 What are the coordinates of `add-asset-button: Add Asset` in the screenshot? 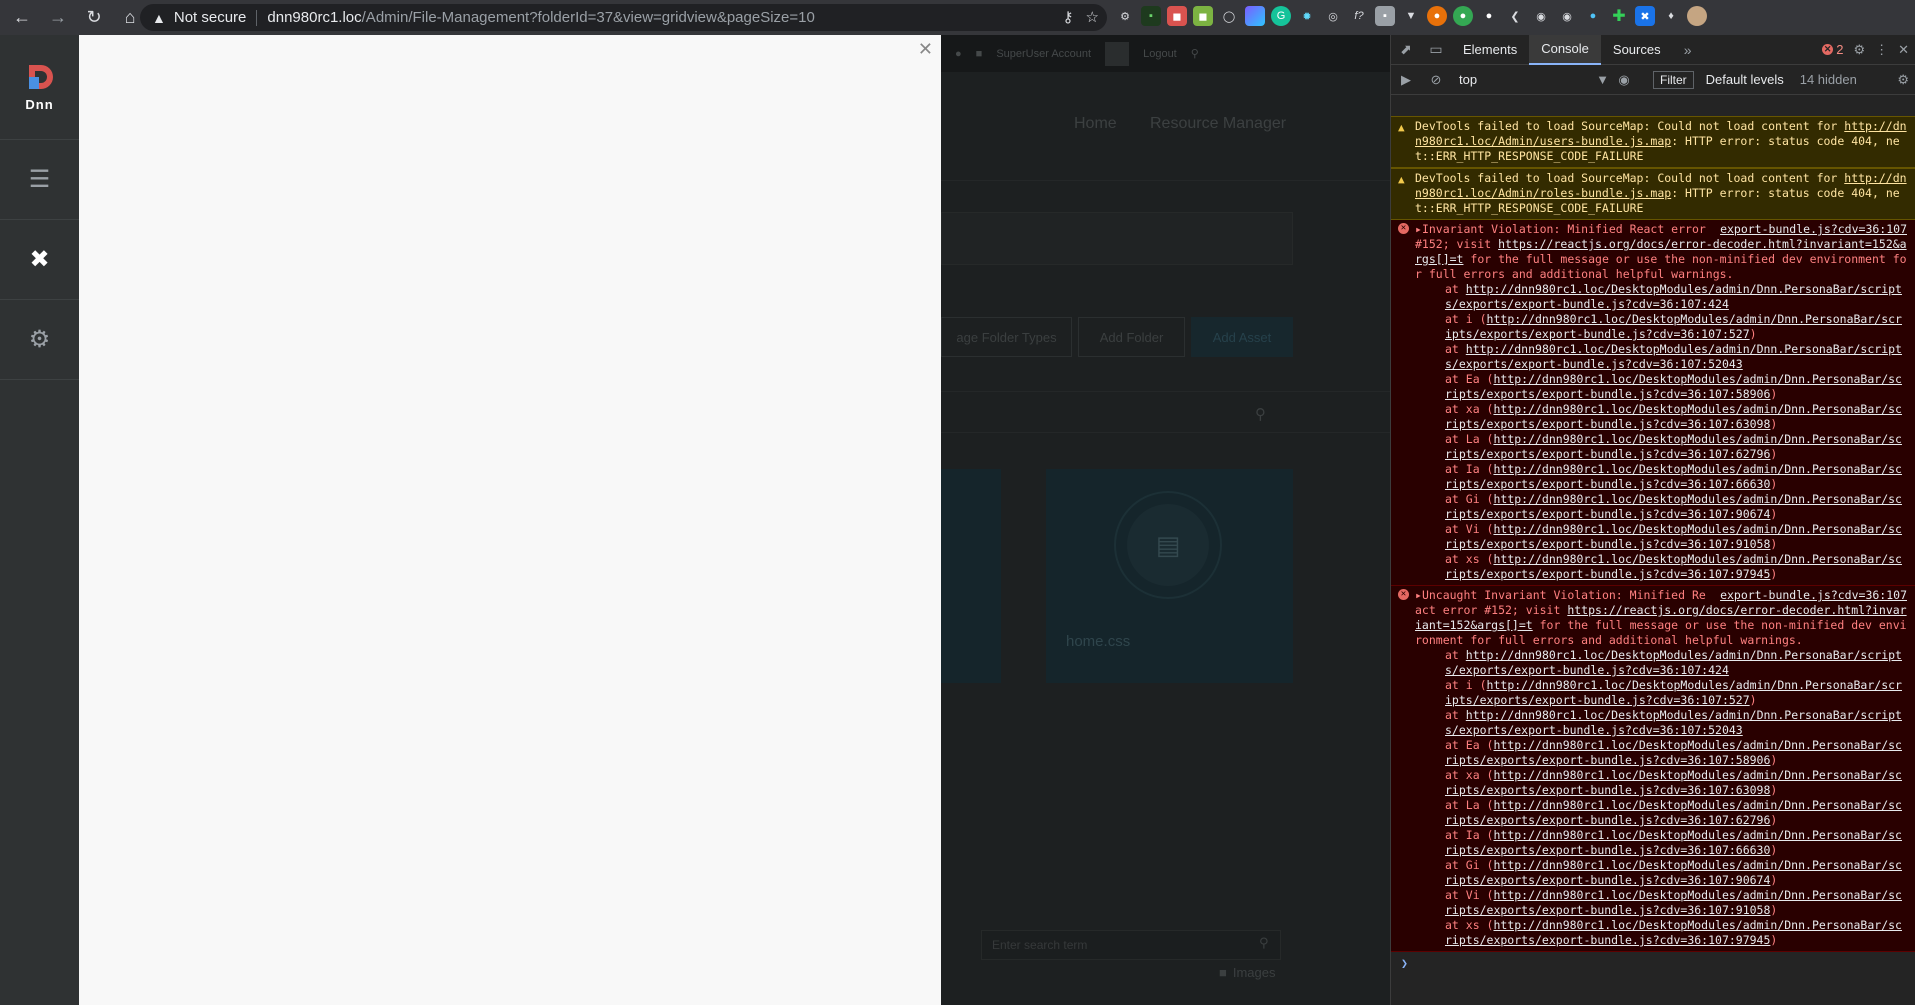 It's located at (1242, 337).